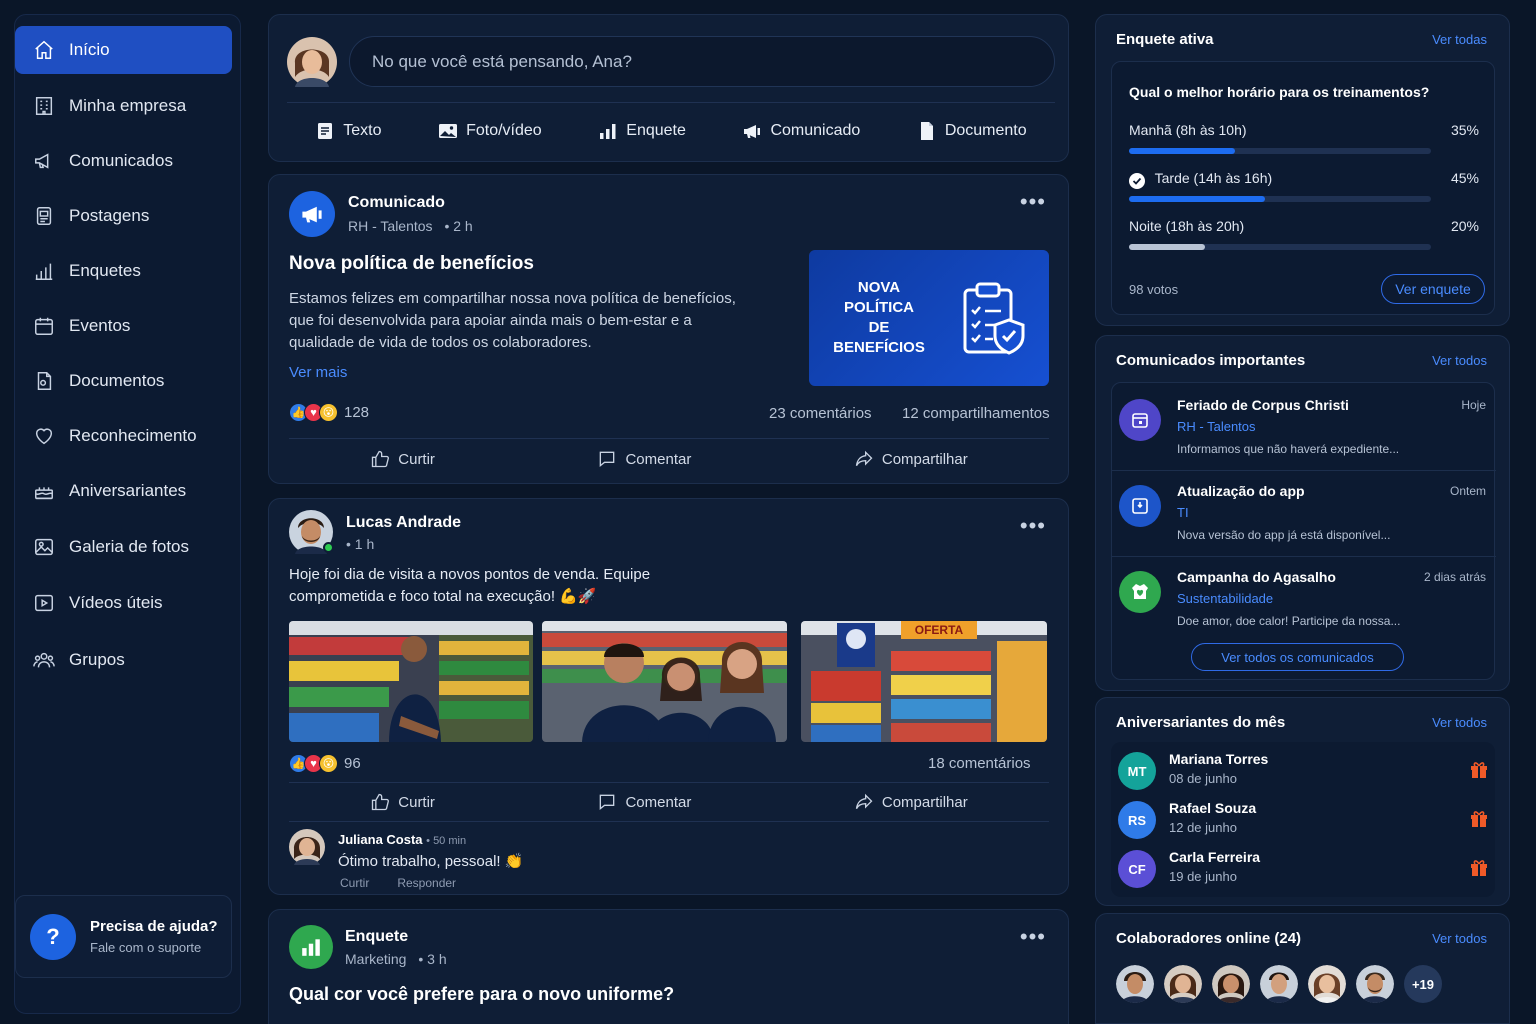  What do you see at coordinates (1459, 360) in the screenshot?
I see `see-all-announcements-link: Ver todos` at bounding box center [1459, 360].